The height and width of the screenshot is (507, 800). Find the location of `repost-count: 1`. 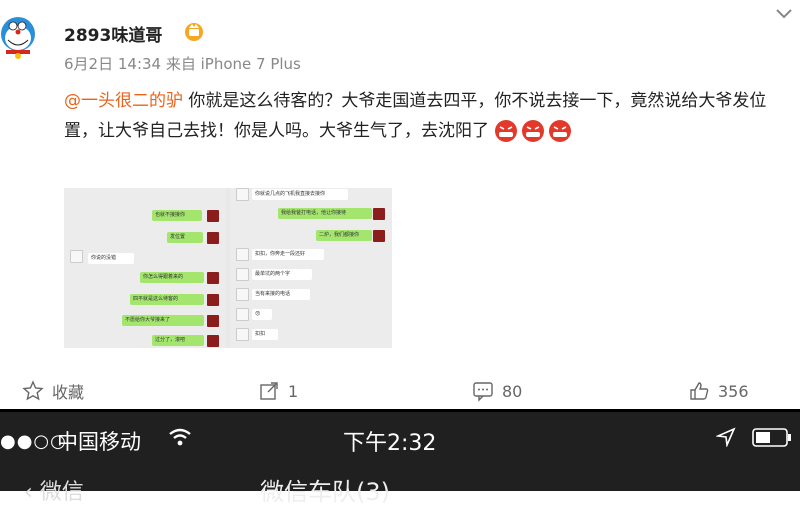

repost-count: 1 is located at coordinates (293, 391).